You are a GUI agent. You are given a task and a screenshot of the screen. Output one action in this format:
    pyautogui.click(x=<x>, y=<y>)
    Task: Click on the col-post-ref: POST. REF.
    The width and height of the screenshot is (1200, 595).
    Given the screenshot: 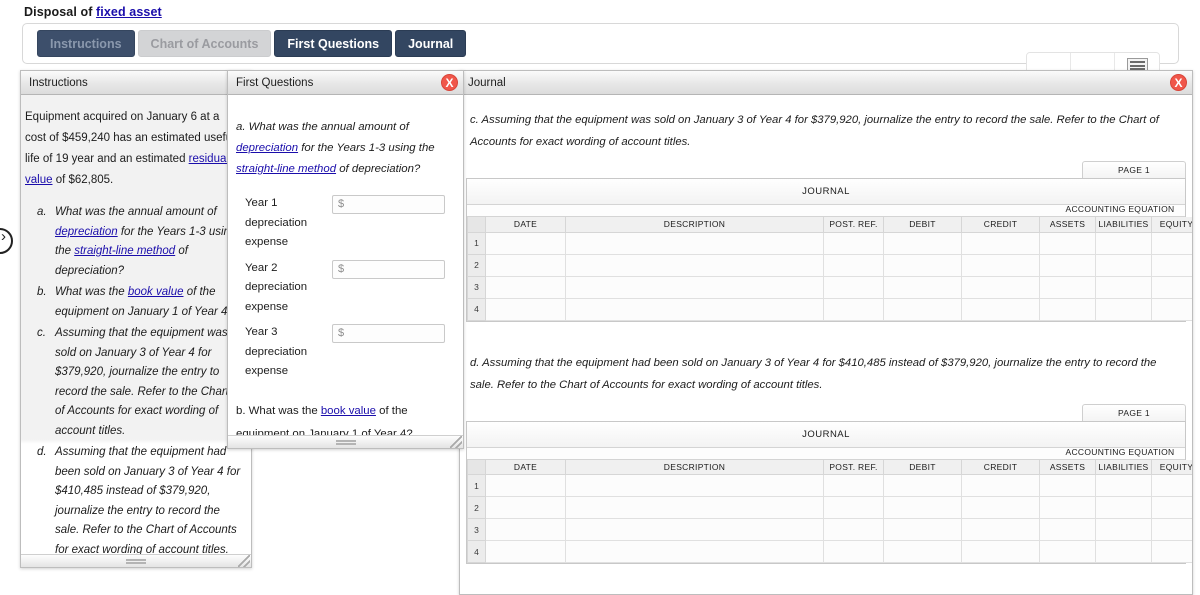 What is the action you would take?
    pyautogui.click(x=853, y=225)
    